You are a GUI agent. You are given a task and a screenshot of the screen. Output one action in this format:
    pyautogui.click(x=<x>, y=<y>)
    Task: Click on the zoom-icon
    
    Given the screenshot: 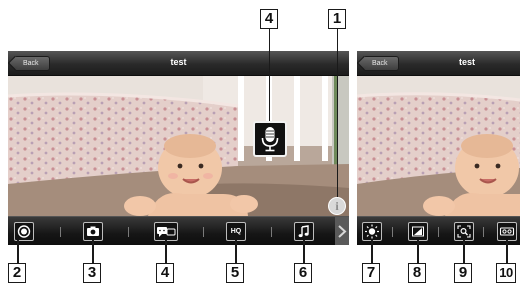 What is the action you would take?
    pyautogui.click(x=464, y=231)
    